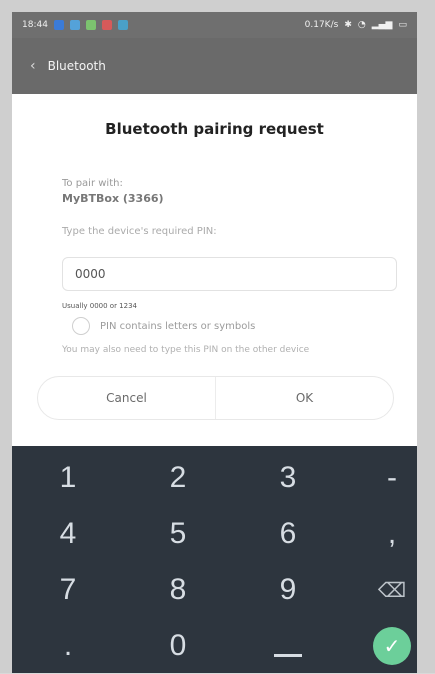 This screenshot has width=435, height=674. Describe the element at coordinates (139, 231) in the screenshot. I see `pin-instruction: Type the device's required PIN:` at that location.